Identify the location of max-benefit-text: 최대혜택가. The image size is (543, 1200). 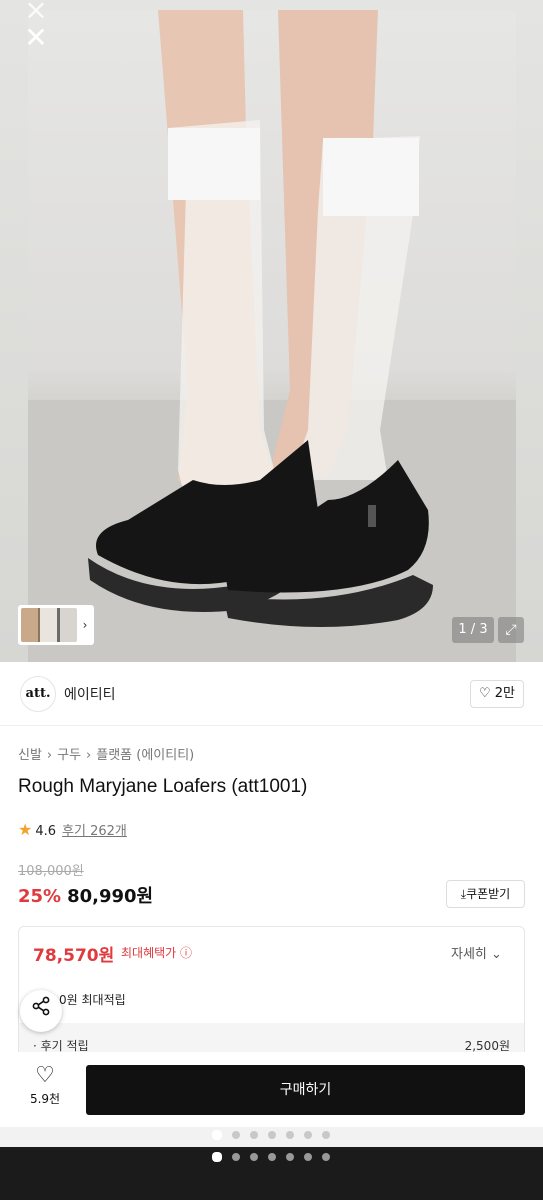
(149, 953).